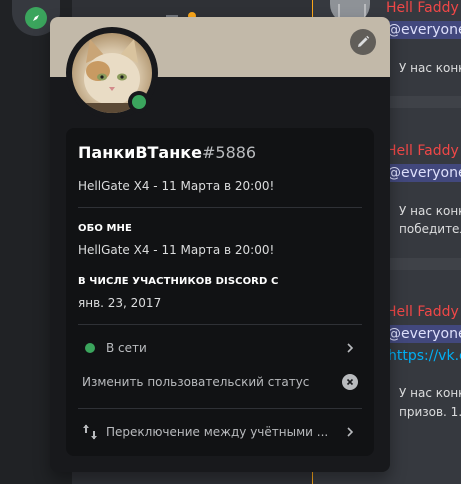 The image size is (461, 484). Describe the element at coordinates (424, 356) in the screenshot. I see `message-link: https://vk.co` at that location.